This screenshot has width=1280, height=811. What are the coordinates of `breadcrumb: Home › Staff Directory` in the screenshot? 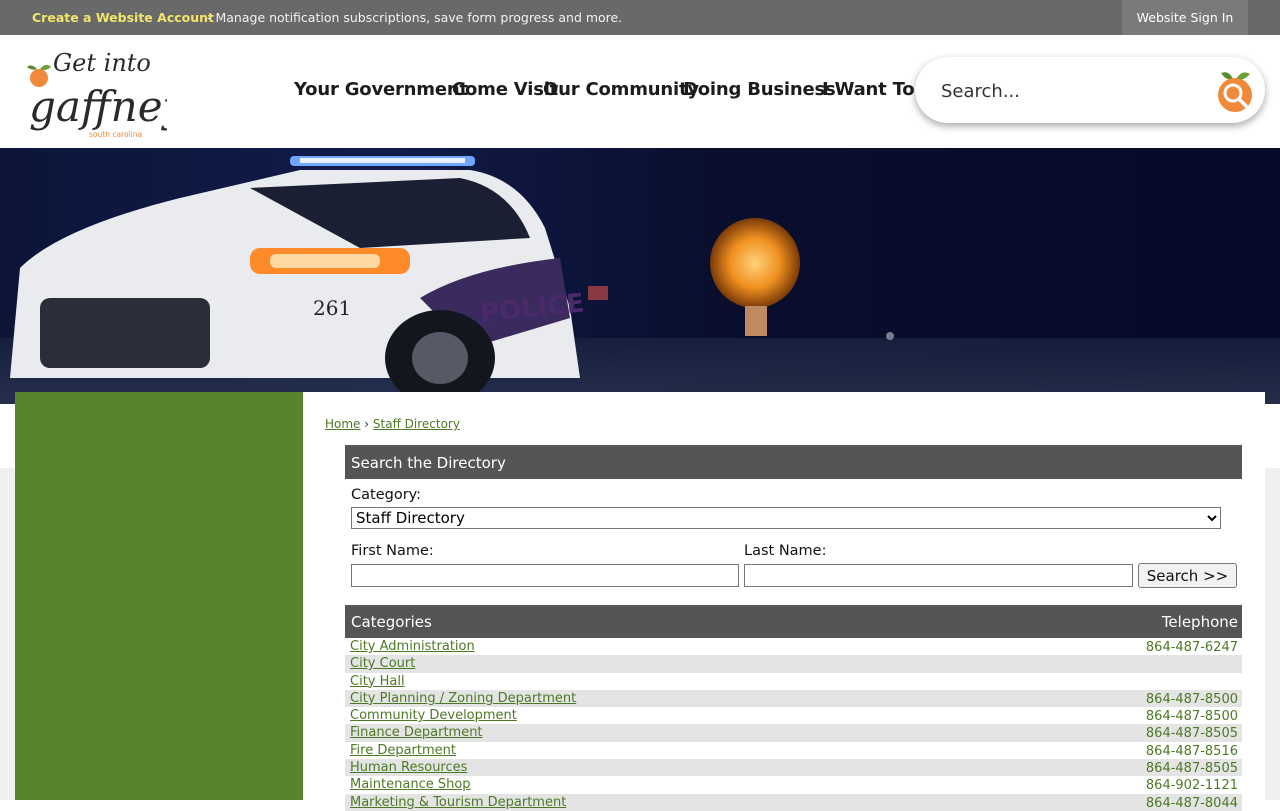 It's located at (392, 424).